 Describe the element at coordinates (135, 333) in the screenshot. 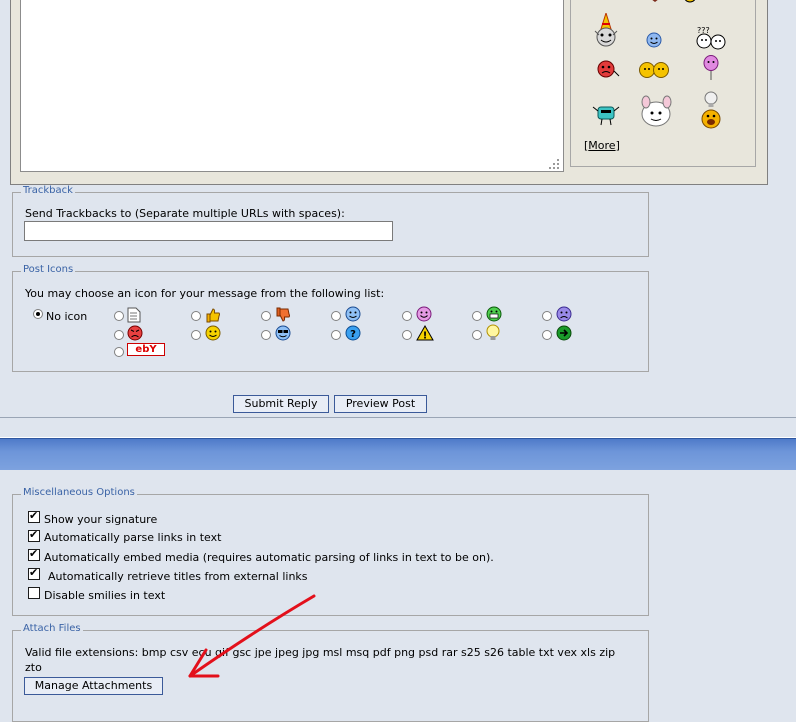

I see `angry-icon` at that location.